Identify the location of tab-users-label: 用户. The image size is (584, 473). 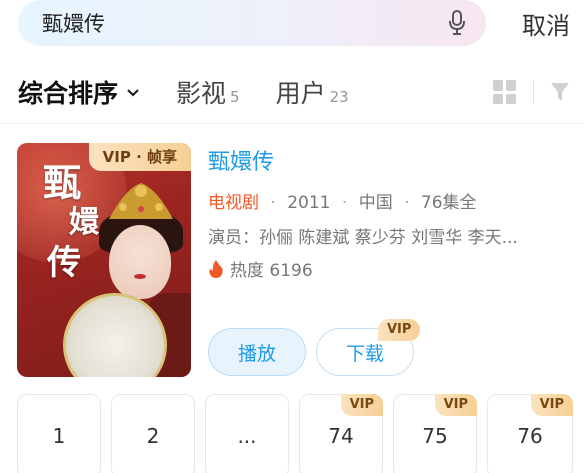
(300, 93).